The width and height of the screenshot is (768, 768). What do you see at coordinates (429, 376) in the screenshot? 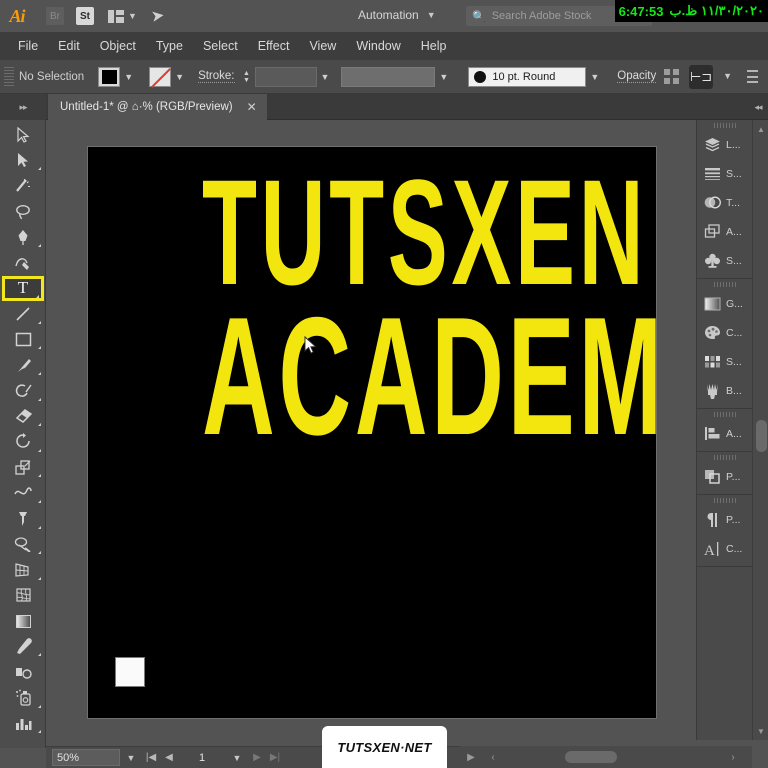
I see `artwork-text-line-2: ACADEMY` at bounding box center [429, 376].